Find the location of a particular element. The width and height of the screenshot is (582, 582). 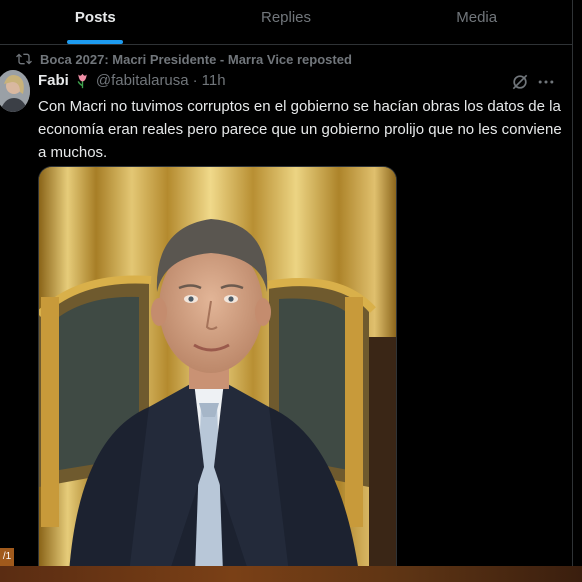

tab-media-label: Media is located at coordinates (477, 17).